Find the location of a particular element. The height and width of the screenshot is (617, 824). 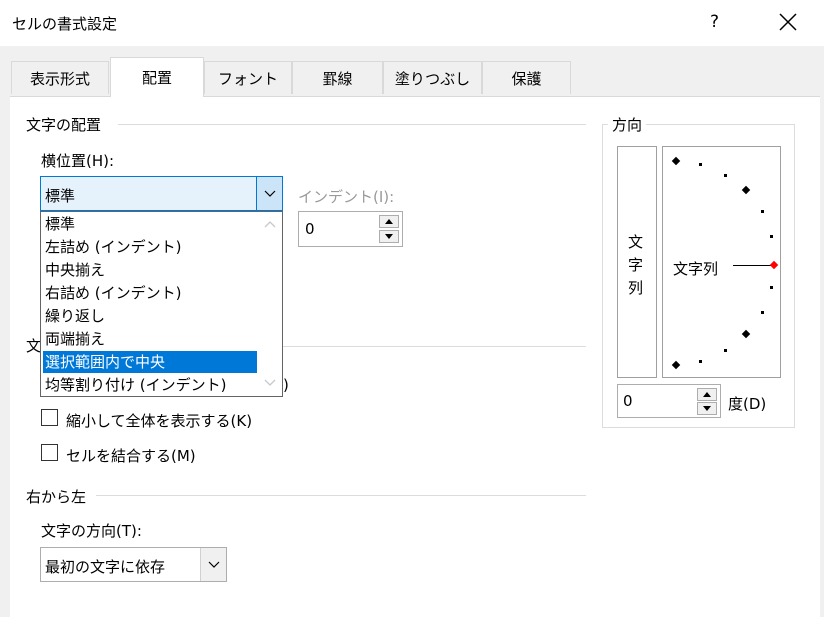

vertical-char: 列 is located at coordinates (636, 288).